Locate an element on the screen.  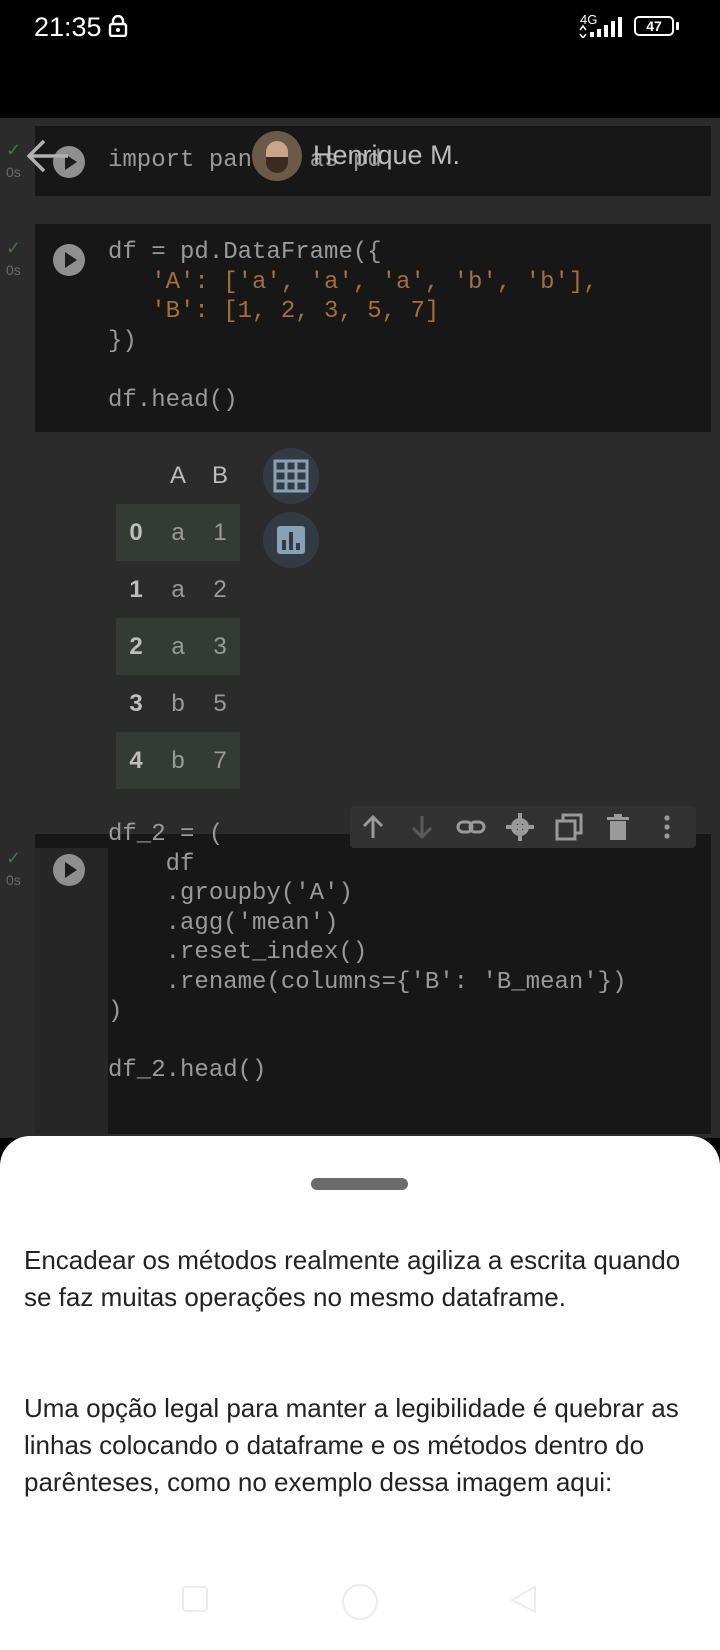
table-header: A B is located at coordinates (178, 476).